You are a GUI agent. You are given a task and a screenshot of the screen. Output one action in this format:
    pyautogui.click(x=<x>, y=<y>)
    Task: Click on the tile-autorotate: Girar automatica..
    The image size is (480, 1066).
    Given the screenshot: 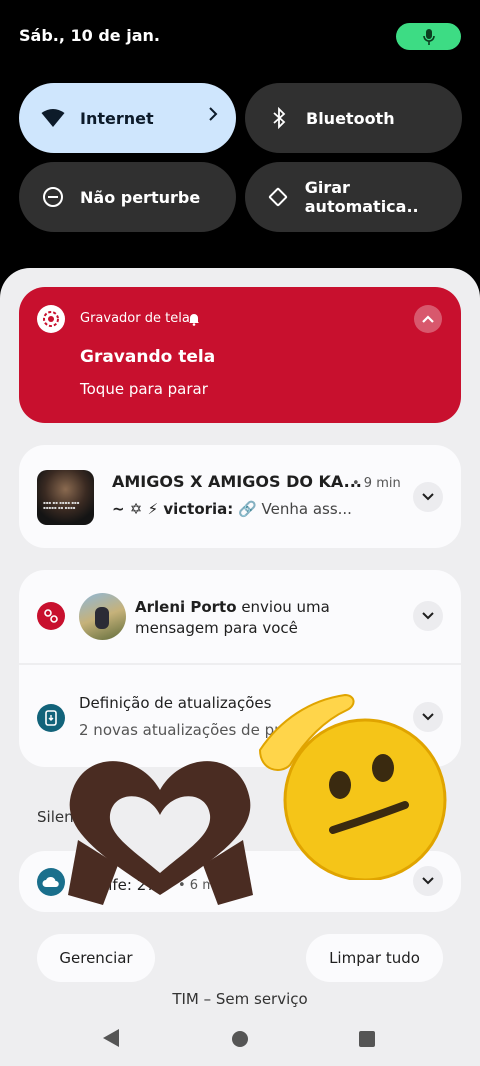 What is the action you would take?
    pyautogui.click(x=353, y=197)
    